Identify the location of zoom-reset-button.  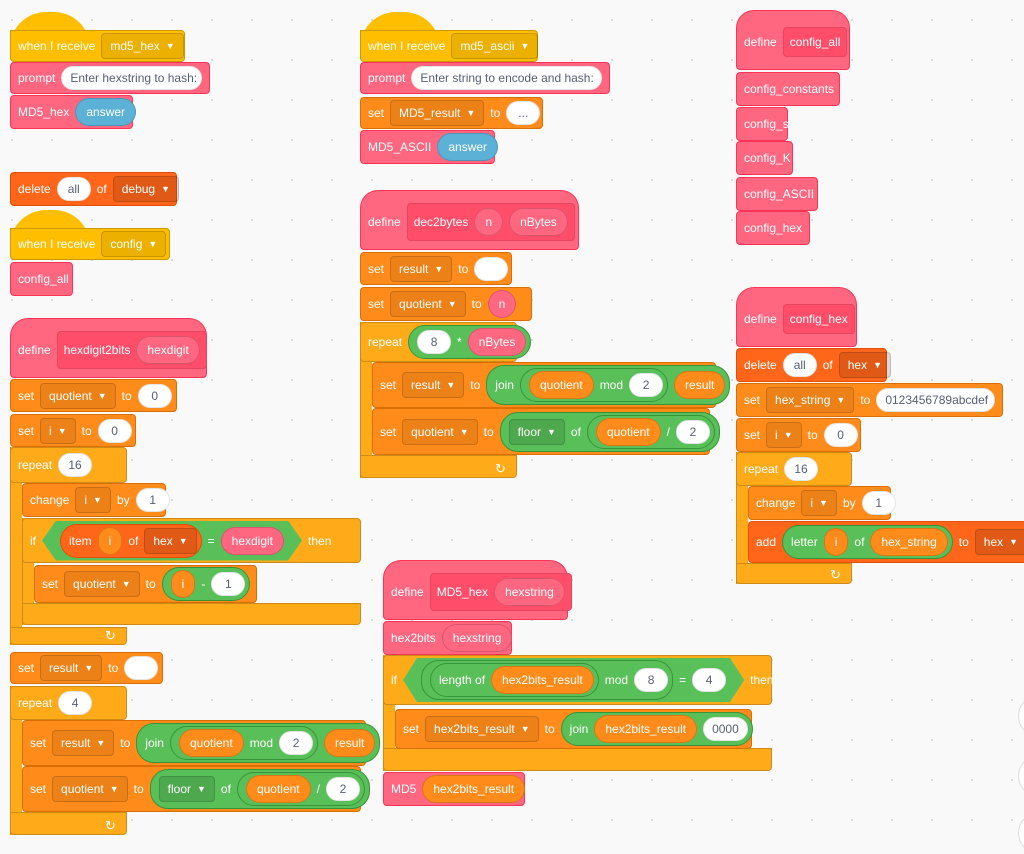
(1021, 833).